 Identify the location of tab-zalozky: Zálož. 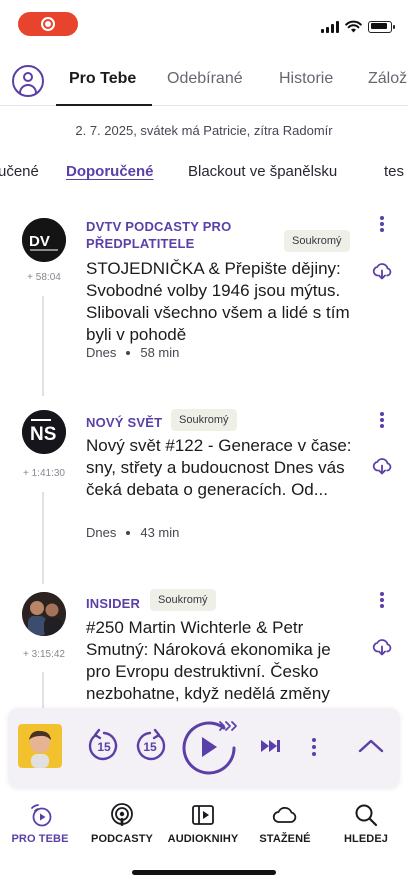
(387, 79).